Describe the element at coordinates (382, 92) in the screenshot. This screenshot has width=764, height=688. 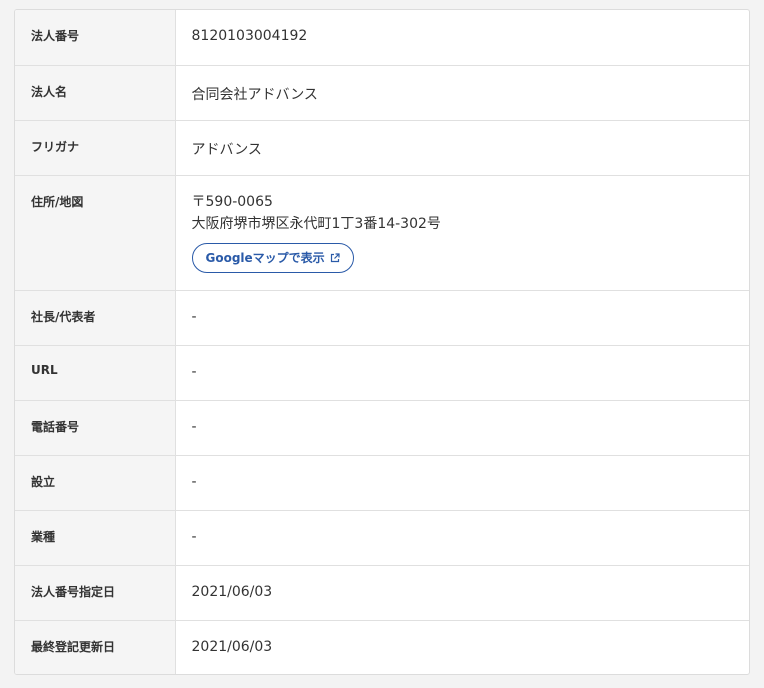
I see `row-corporate-name: 法人名 合同会社アドバンス` at that location.